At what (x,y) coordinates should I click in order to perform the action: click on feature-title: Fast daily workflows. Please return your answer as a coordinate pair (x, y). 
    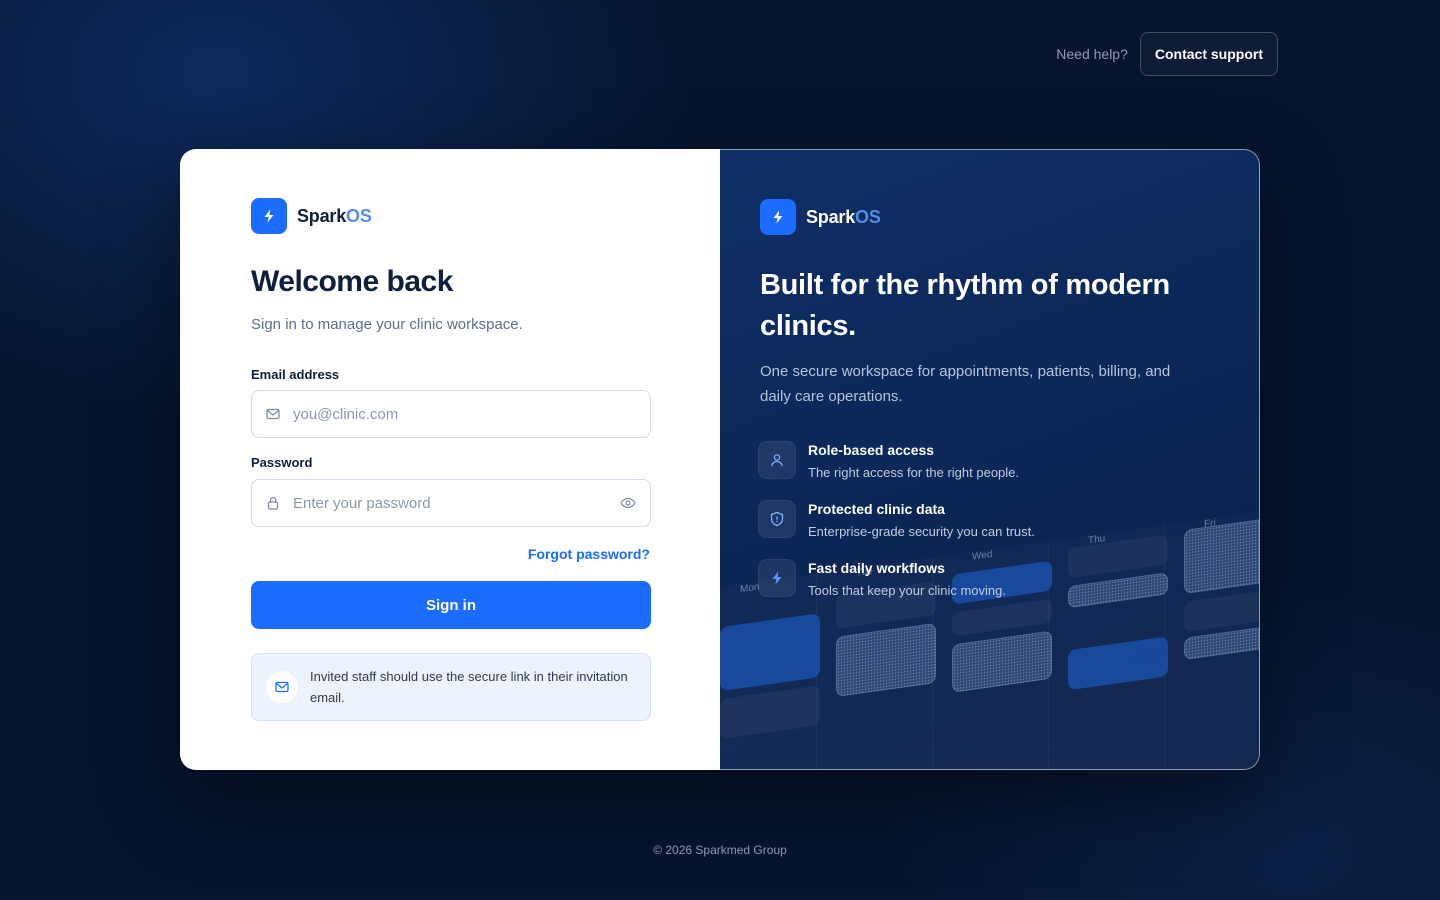
    Looking at the image, I should click on (876, 568).